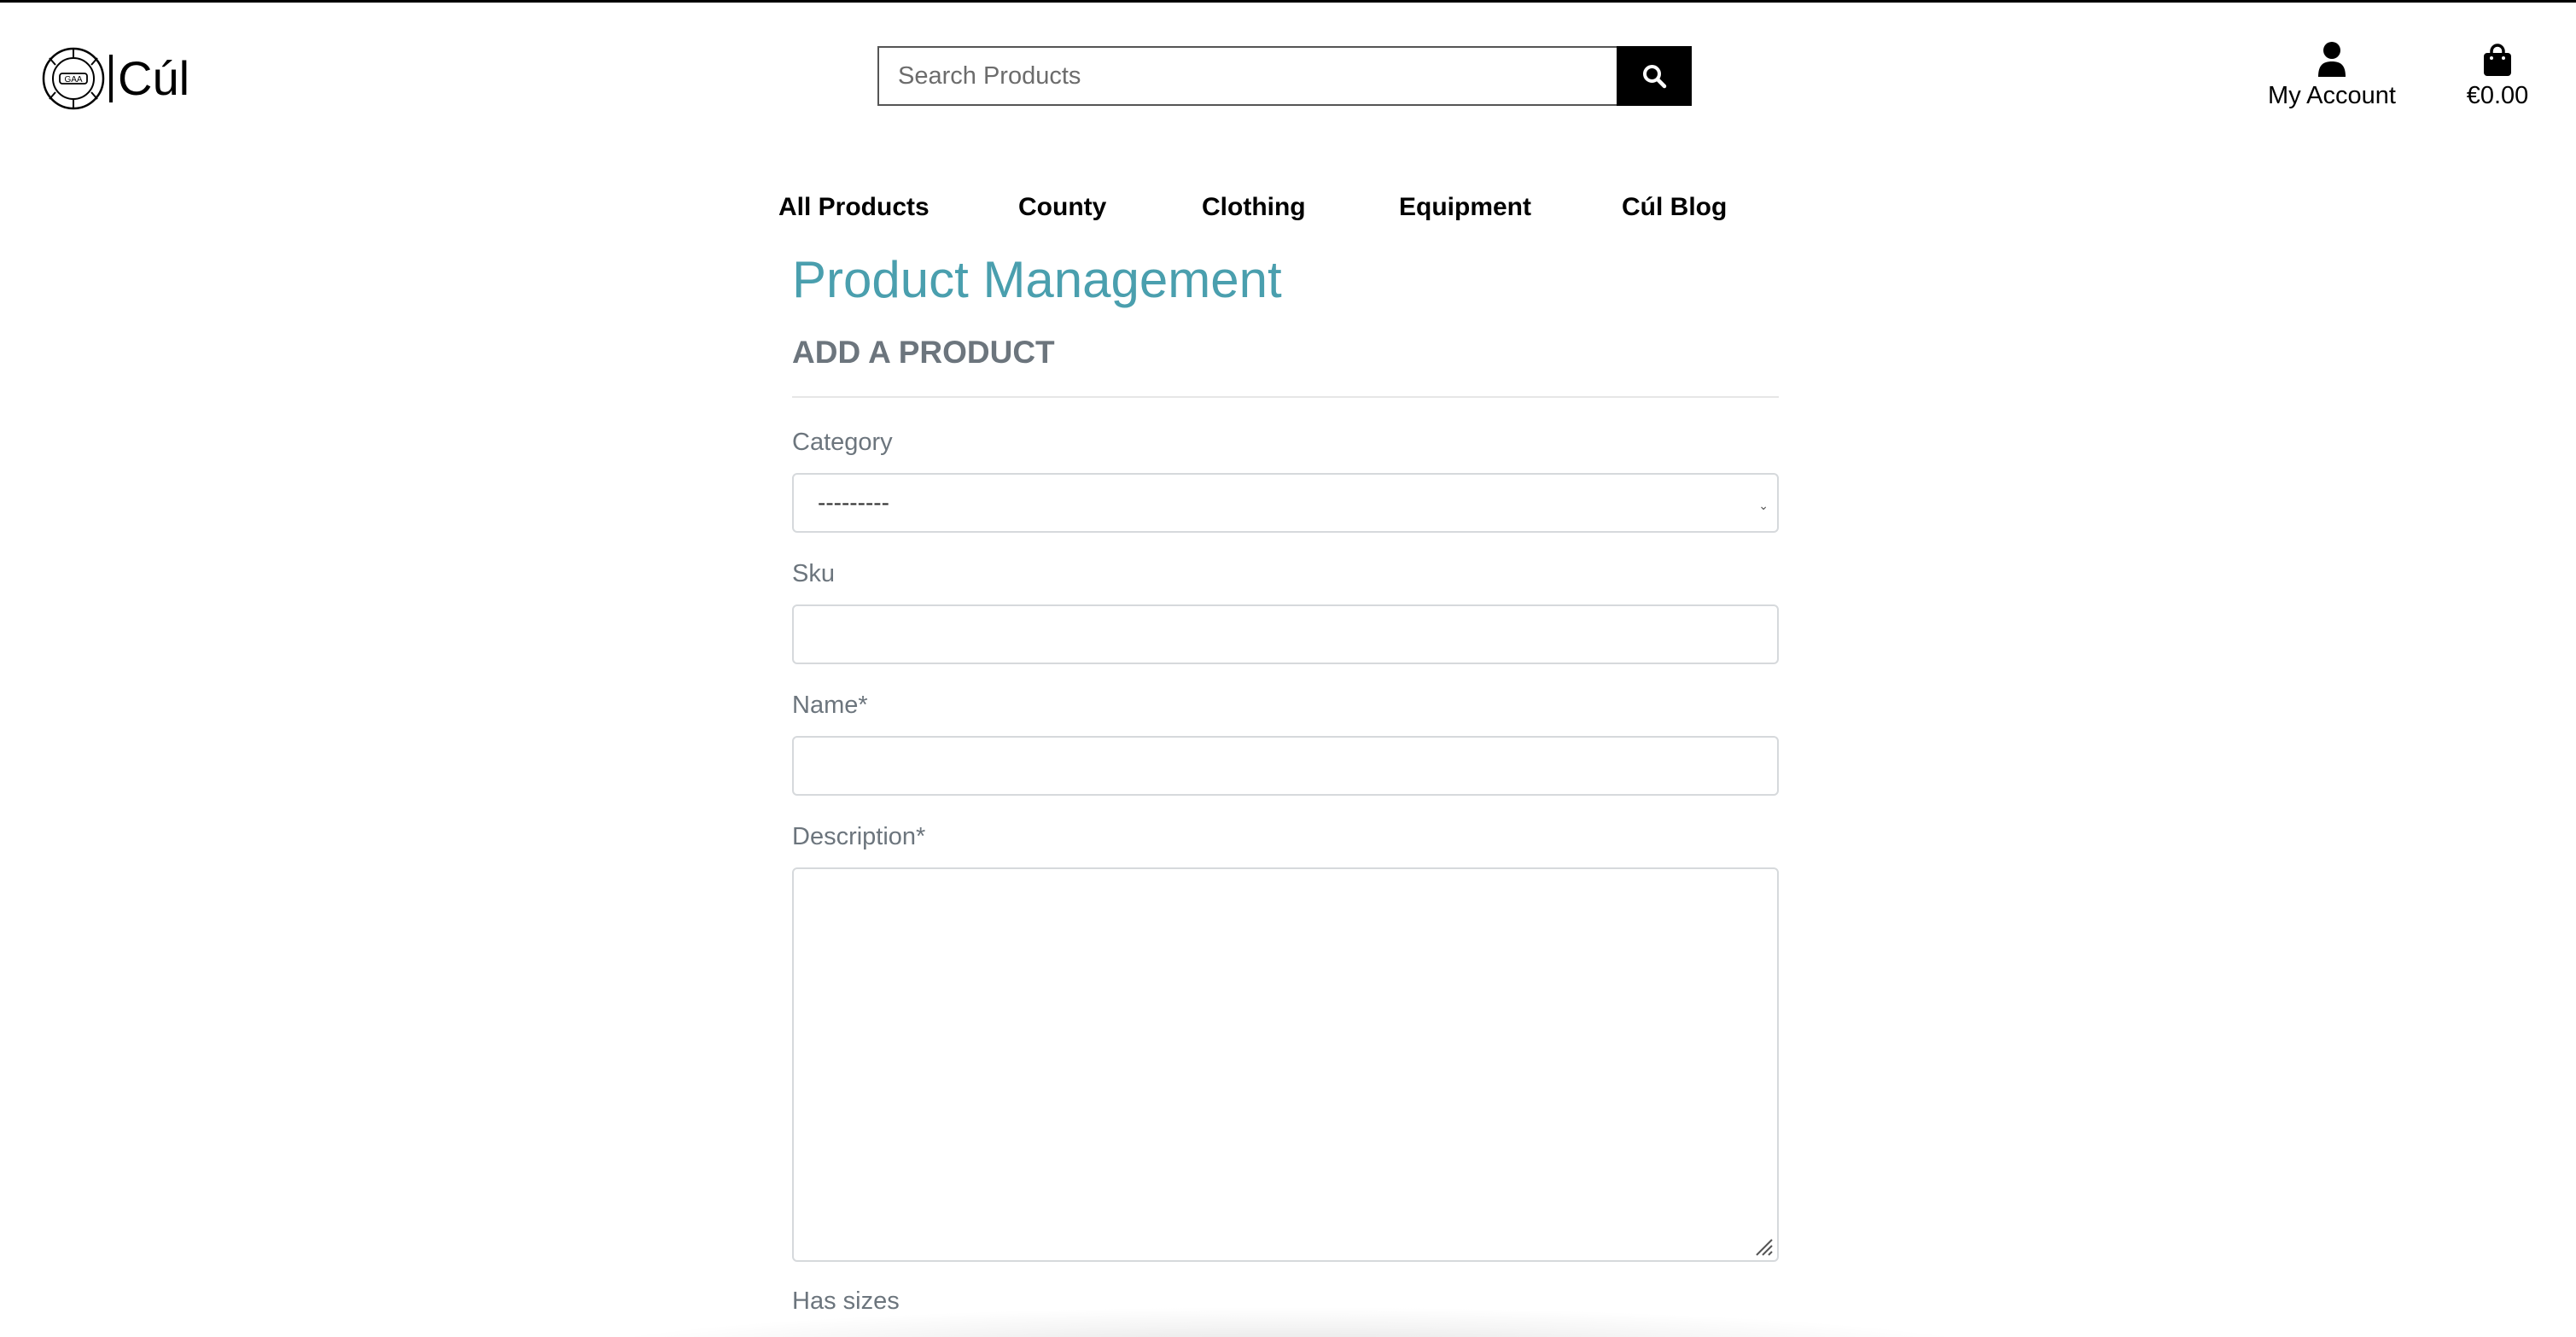  I want to click on description-textarea, so click(1285, 1064).